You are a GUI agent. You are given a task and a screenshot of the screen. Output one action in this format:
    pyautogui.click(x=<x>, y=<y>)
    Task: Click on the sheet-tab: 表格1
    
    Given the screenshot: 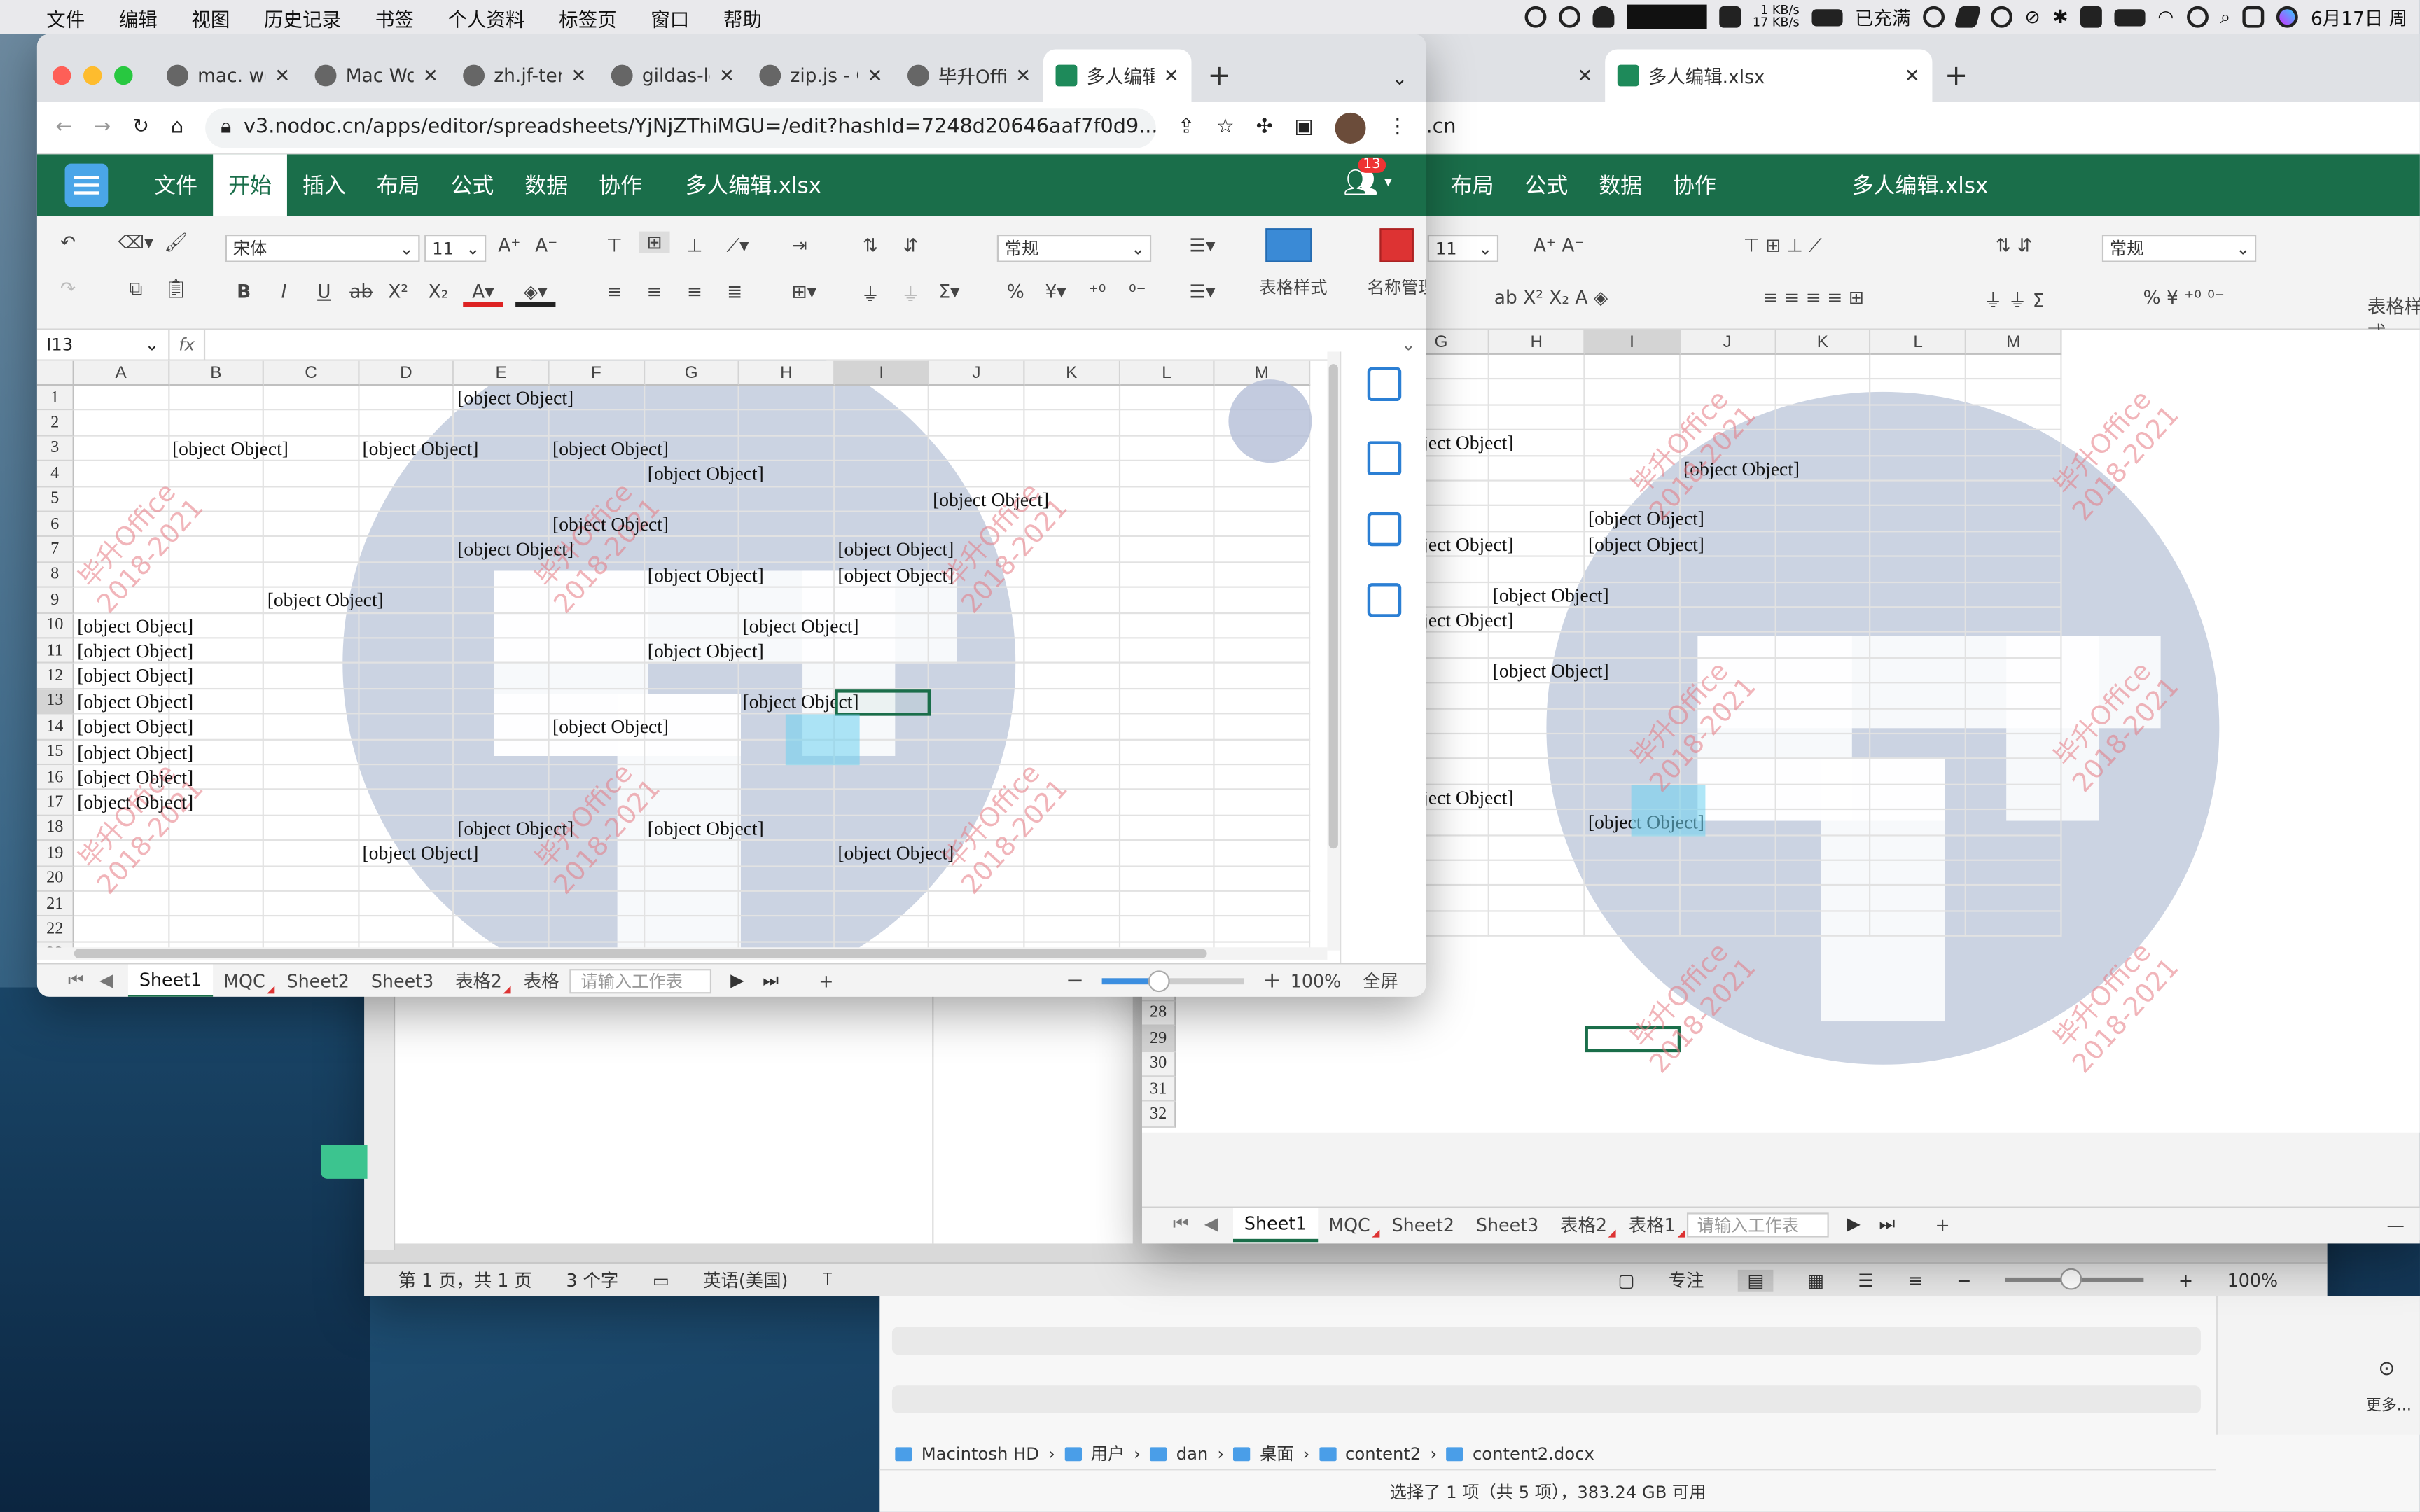 What is the action you would take?
    pyautogui.click(x=1652, y=1224)
    